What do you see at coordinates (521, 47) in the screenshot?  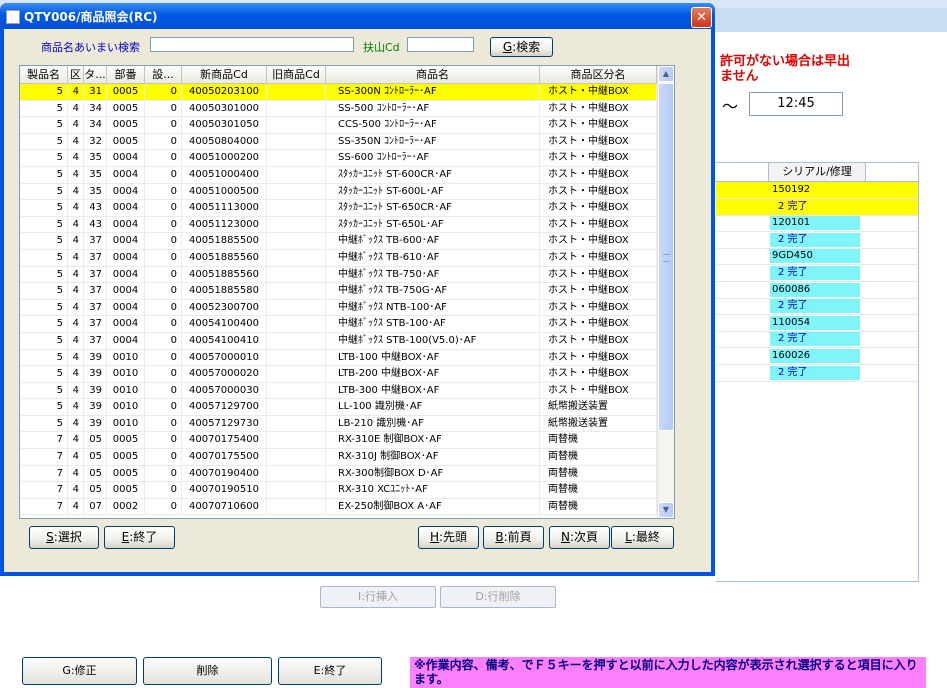 I see `search-button: G:検索` at bounding box center [521, 47].